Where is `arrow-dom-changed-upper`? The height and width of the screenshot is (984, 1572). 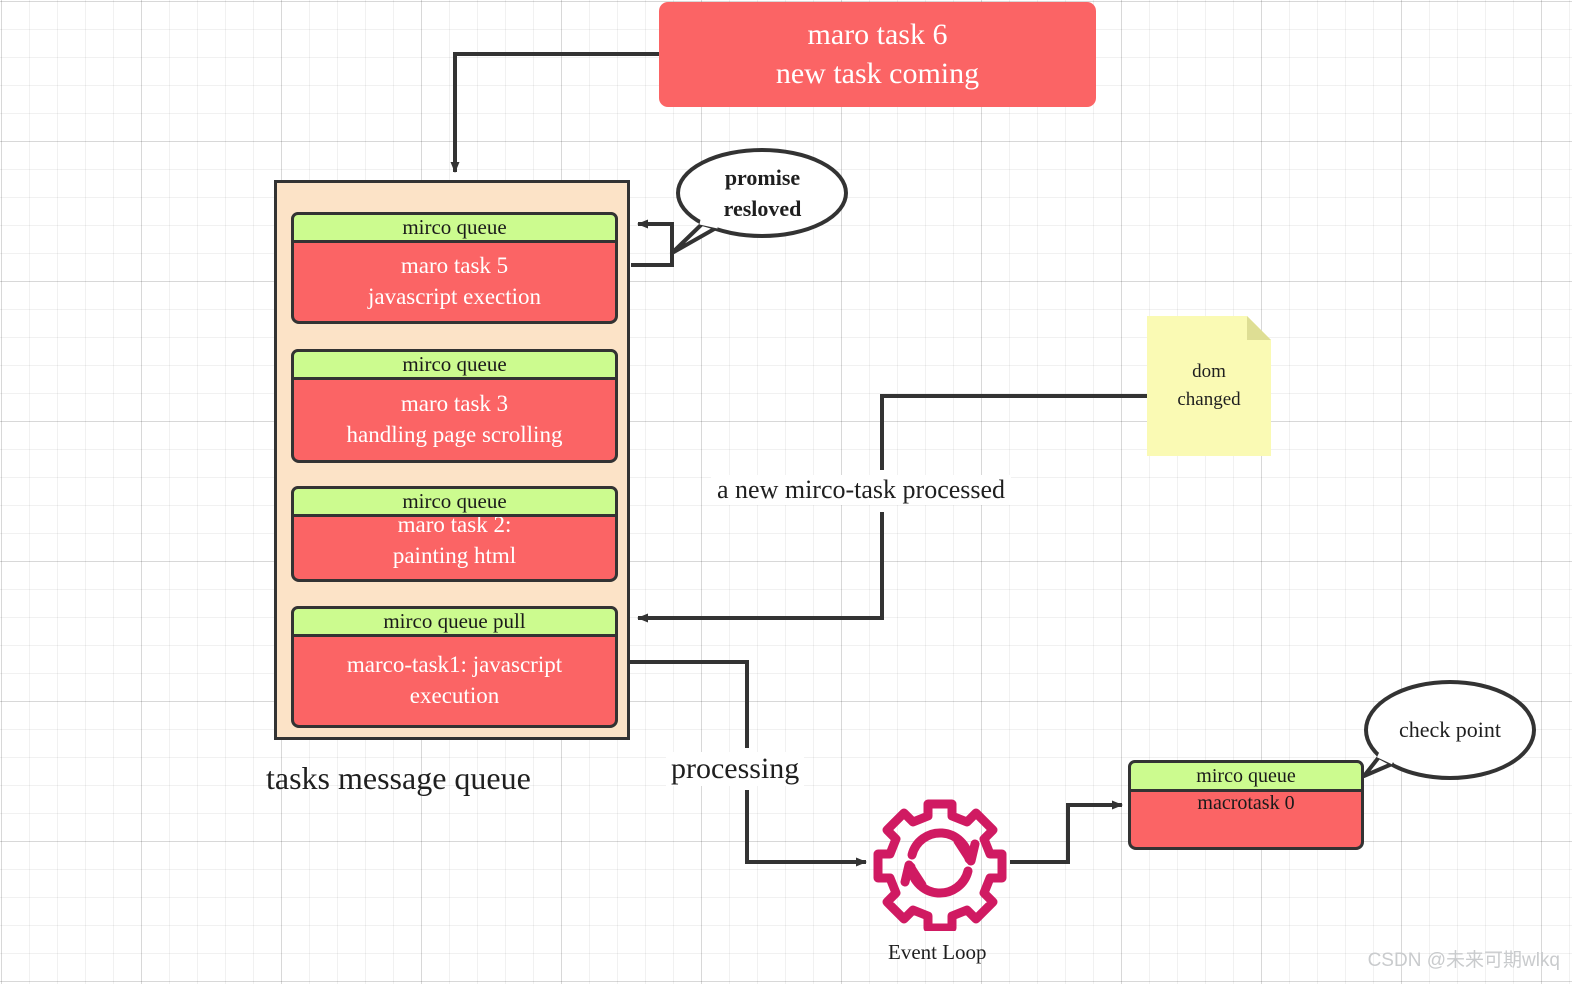 arrow-dom-changed-upper is located at coordinates (1013, 432).